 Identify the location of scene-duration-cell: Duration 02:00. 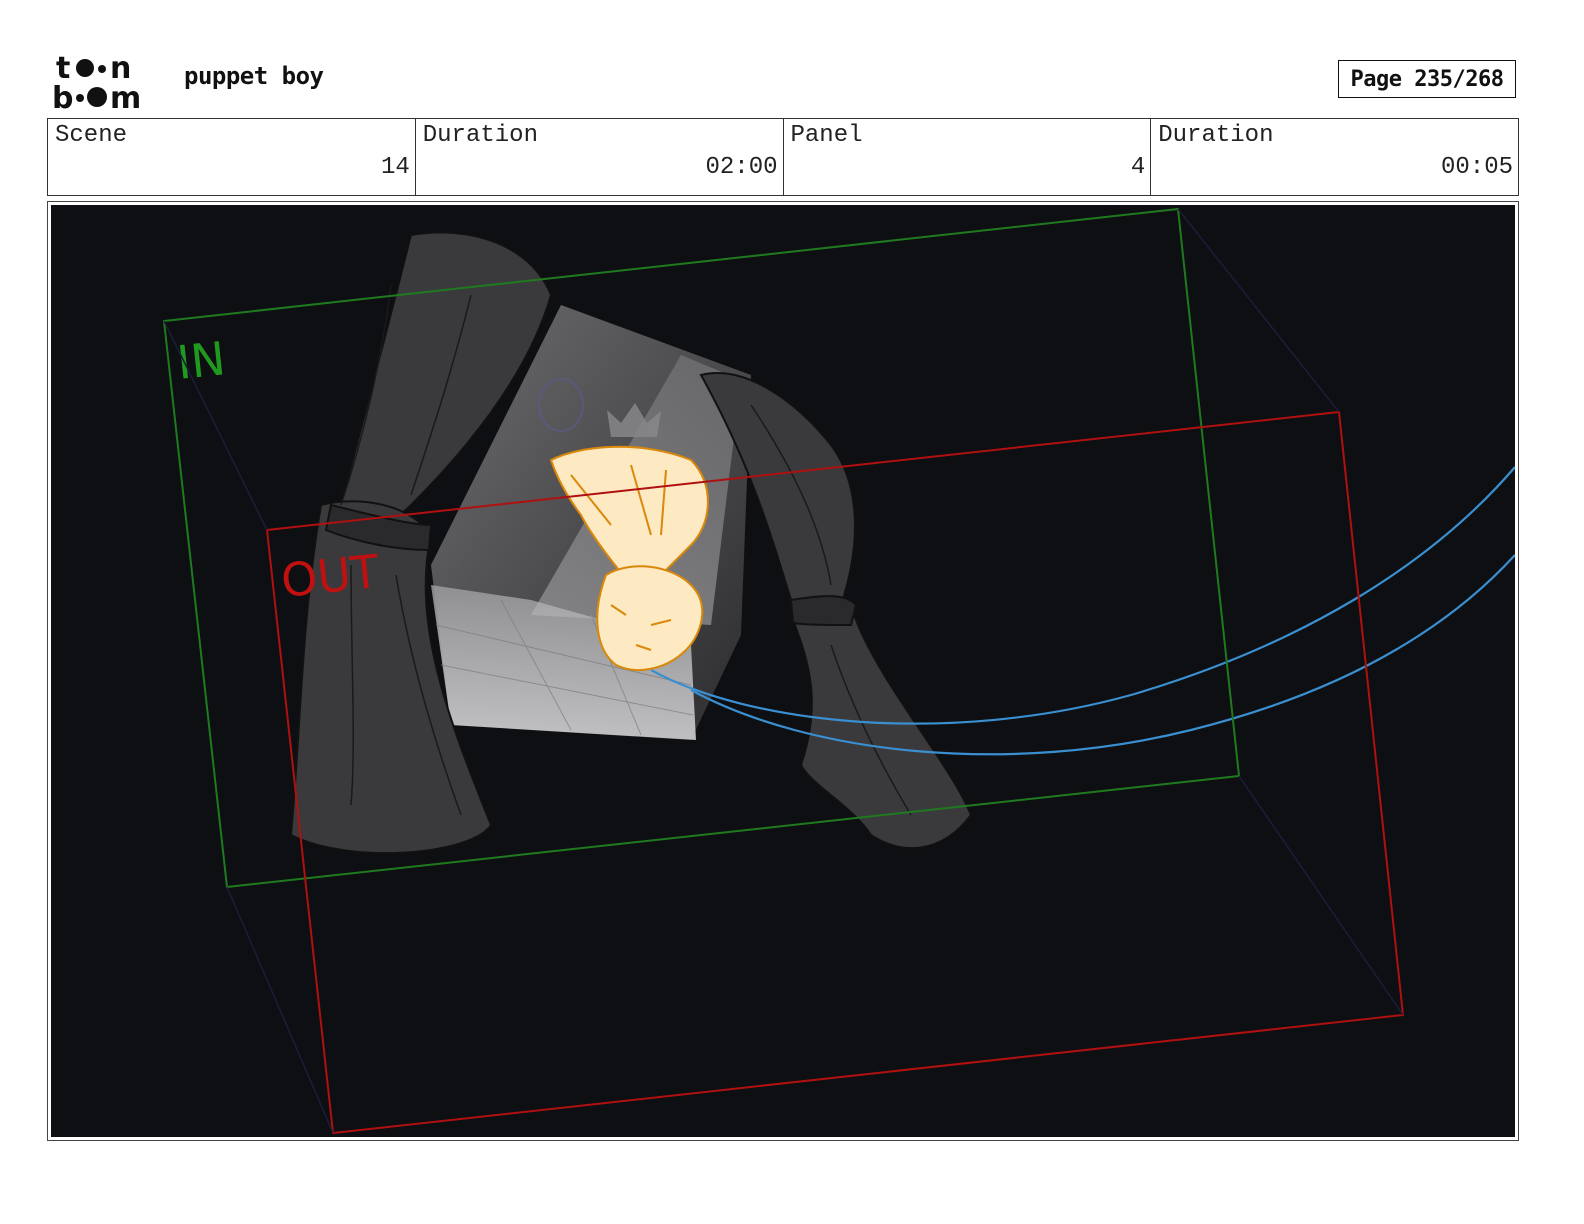
(600, 157).